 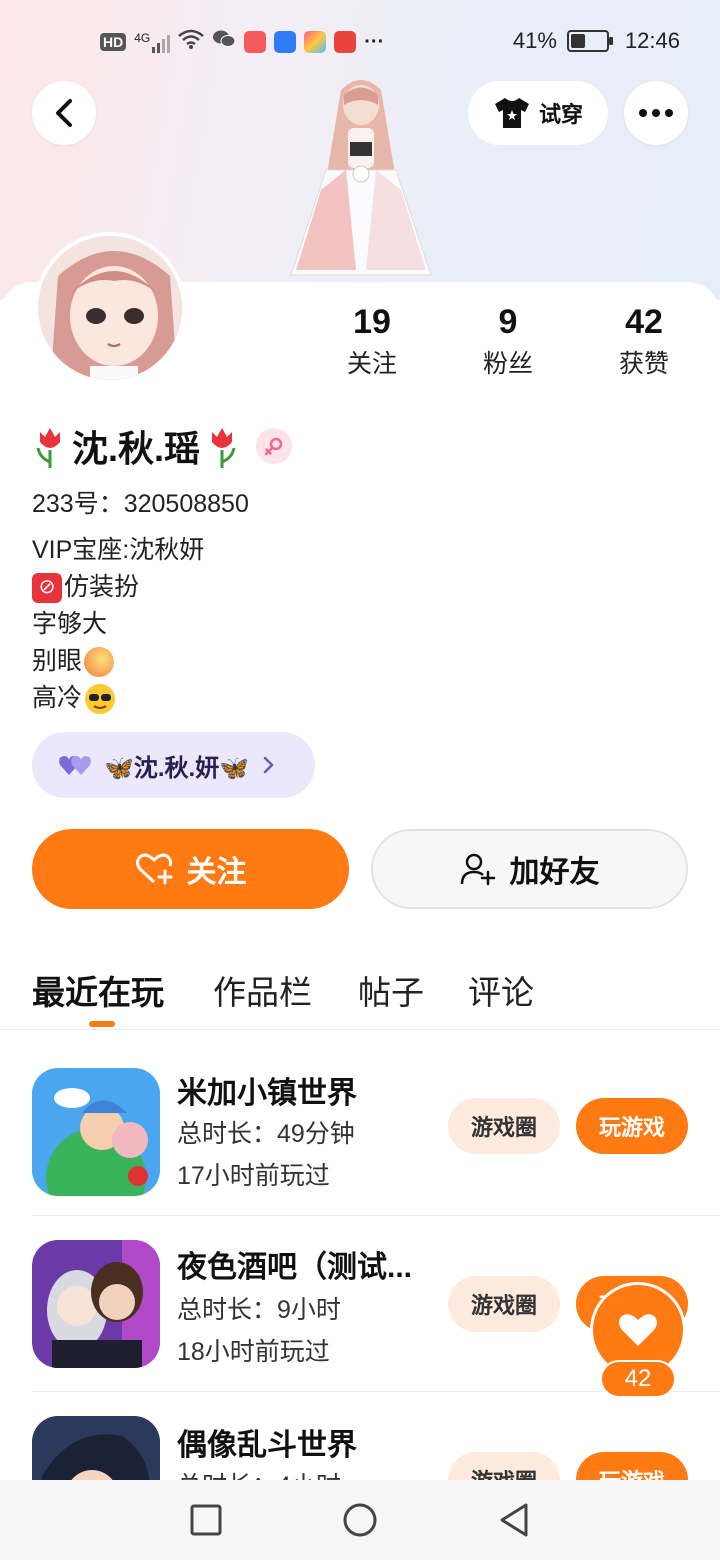 I want to click on profile-name-text: 沈.秋.瑶, so click(x=136, y=448).